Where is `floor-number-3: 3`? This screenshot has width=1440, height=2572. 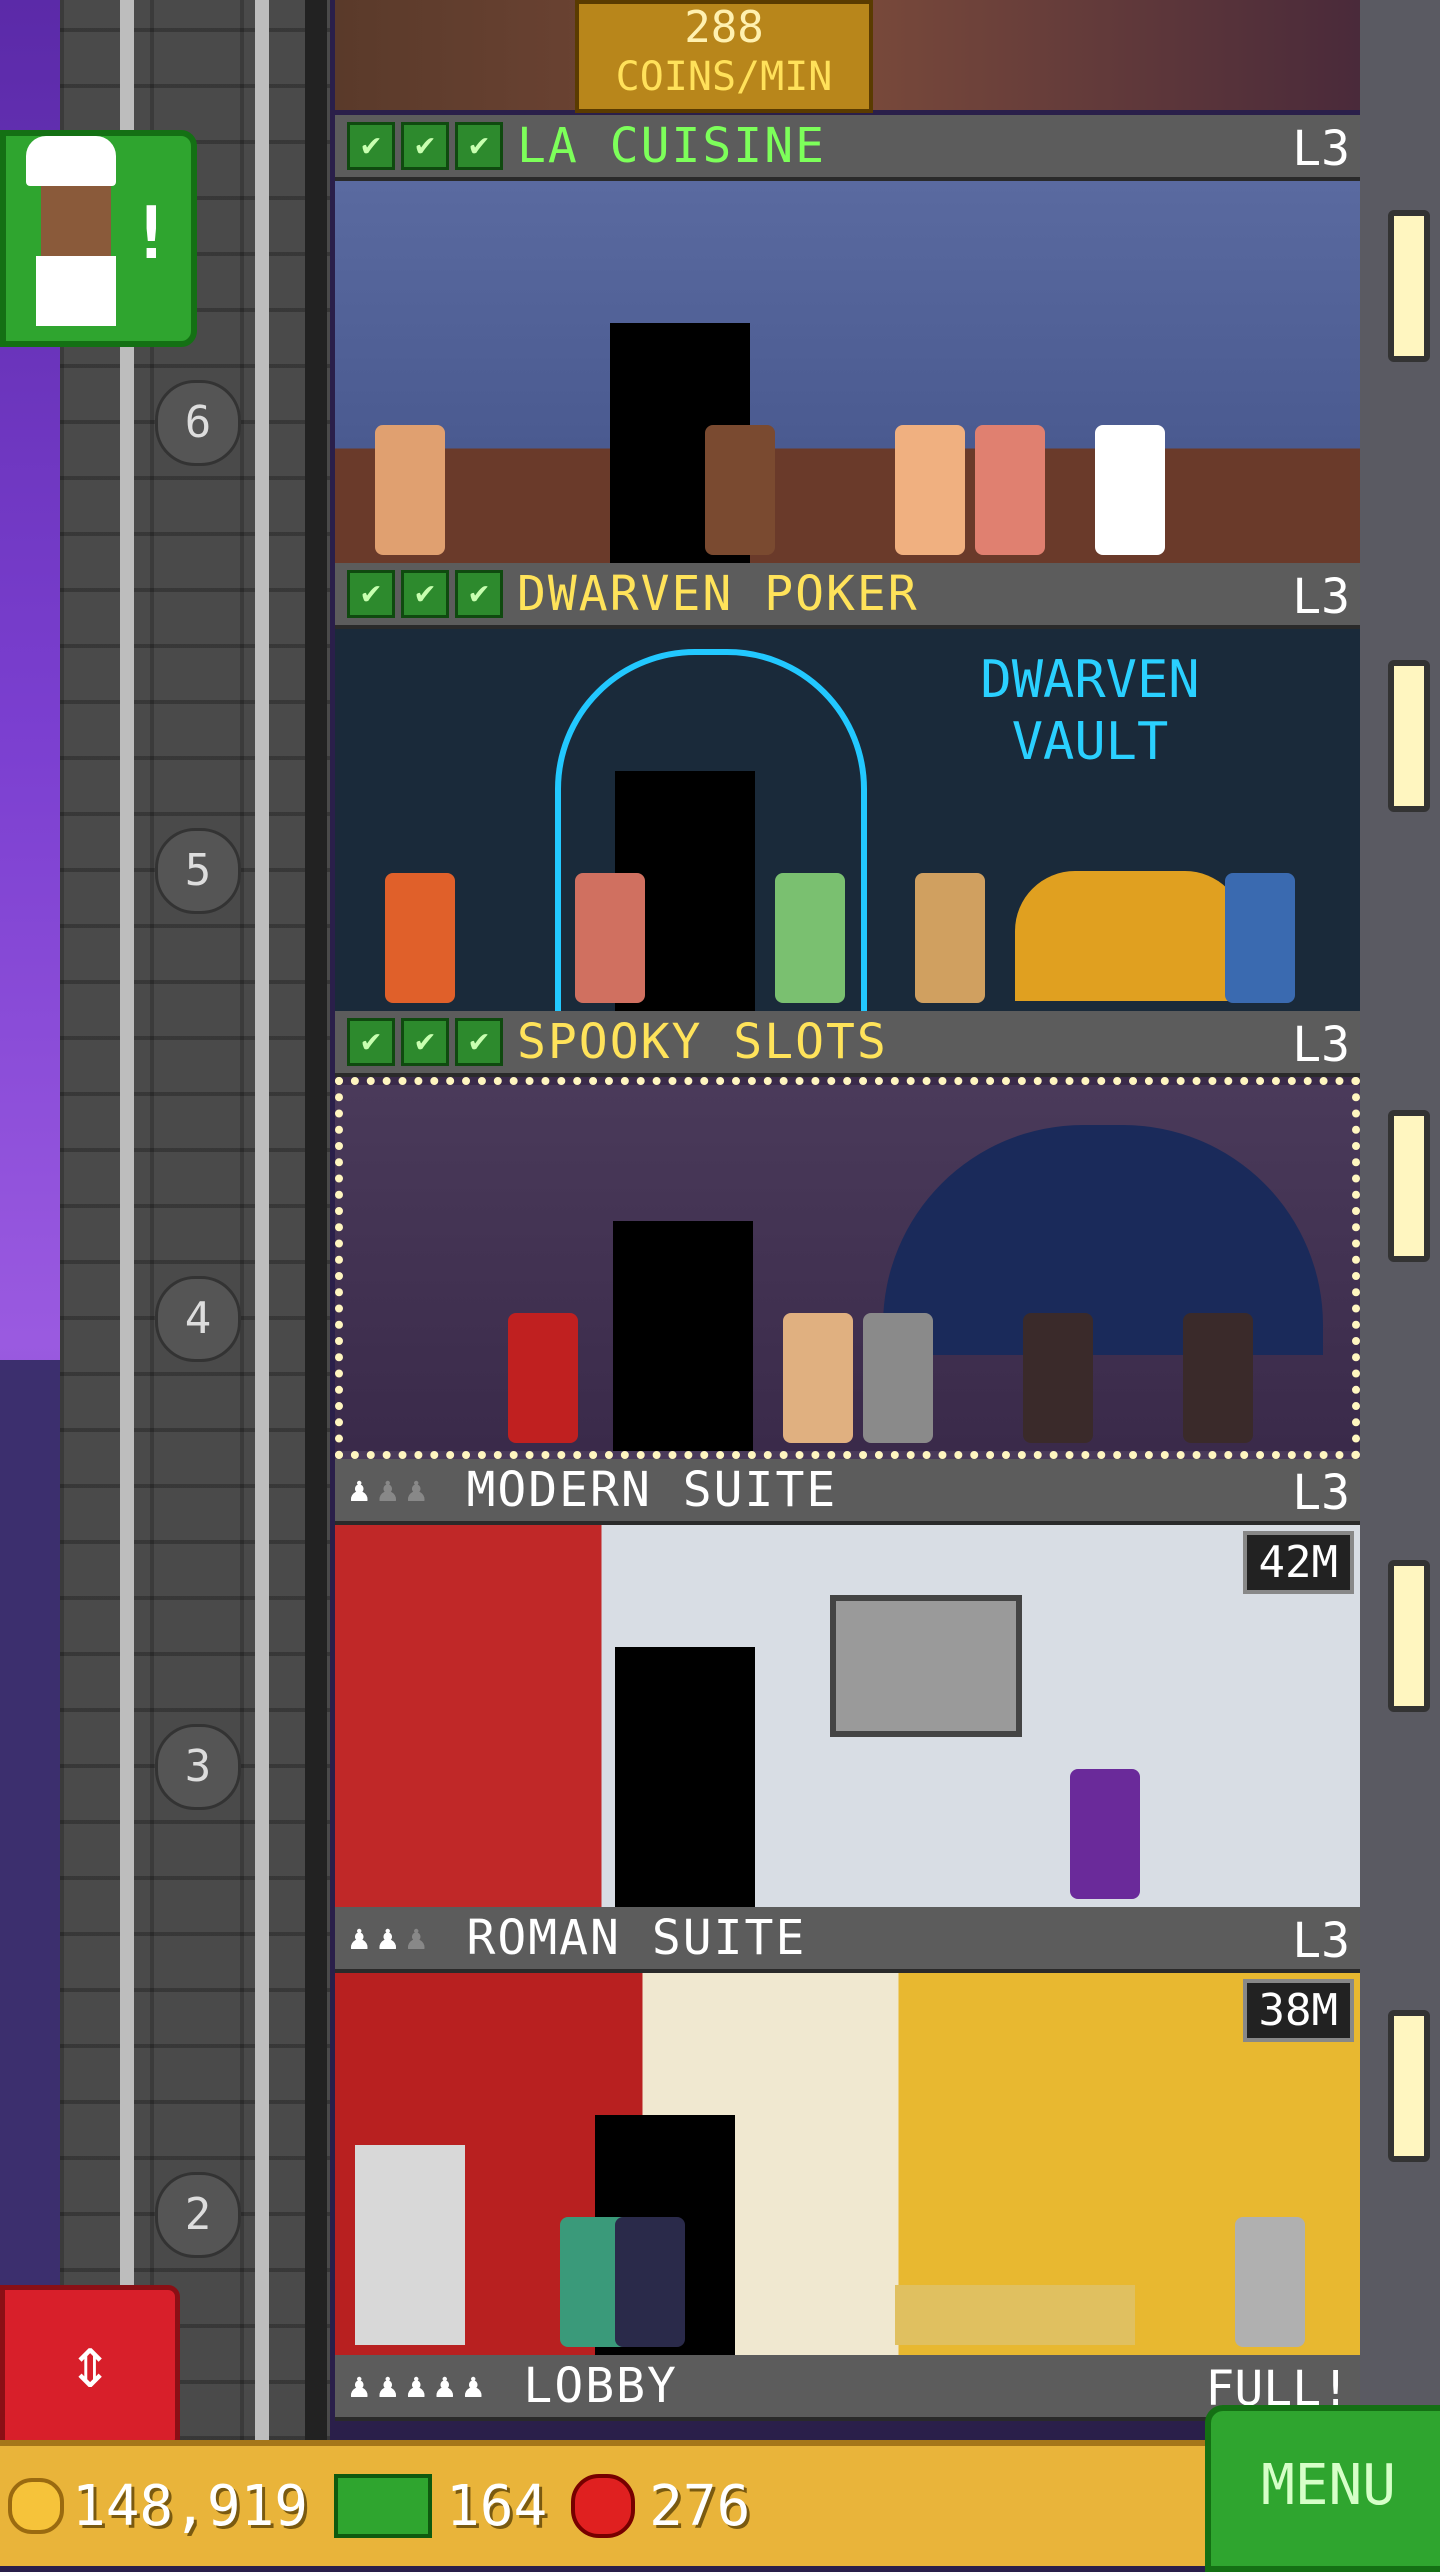 floor-number-3: 3 is located at coordinates (198, 1767).